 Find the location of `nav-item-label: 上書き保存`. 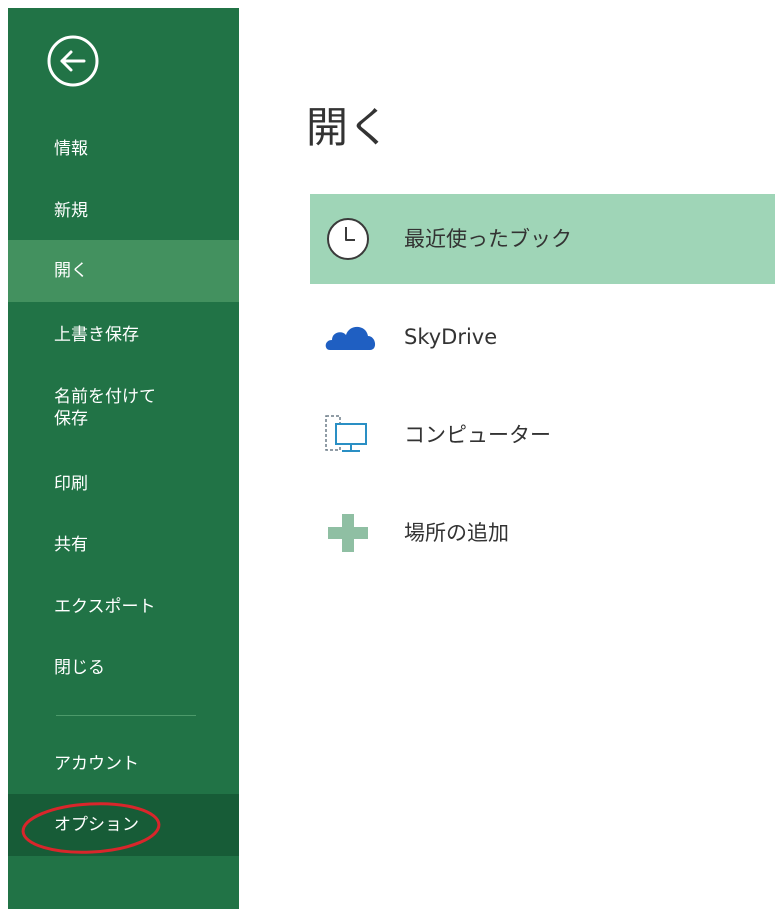

nav-item-label: 上書き保存 is located at coordinates (96, 335).